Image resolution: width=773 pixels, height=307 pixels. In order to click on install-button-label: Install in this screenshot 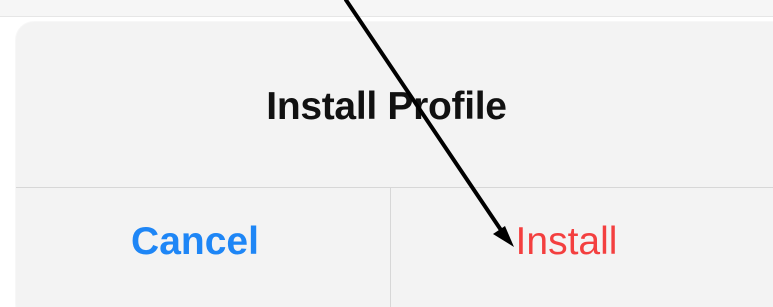, I will do `click(566, 241)`.